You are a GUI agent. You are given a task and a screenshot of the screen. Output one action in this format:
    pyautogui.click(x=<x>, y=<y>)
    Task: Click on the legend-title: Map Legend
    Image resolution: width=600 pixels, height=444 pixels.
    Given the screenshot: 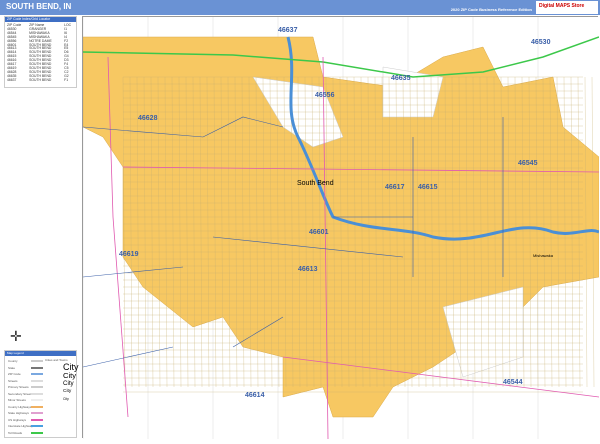 What is the action you would take?
    pyautogui.click(x=40, y=353)
    